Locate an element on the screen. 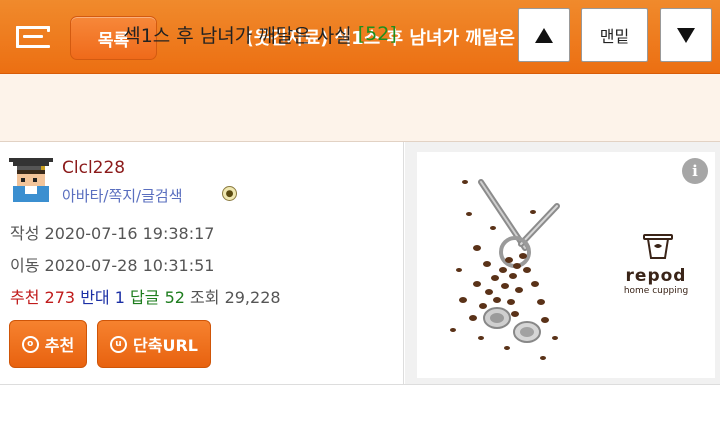 The height and width of the screenshot is (437, 720). coffee-capsule-icon is located at coordinates (658, 246).